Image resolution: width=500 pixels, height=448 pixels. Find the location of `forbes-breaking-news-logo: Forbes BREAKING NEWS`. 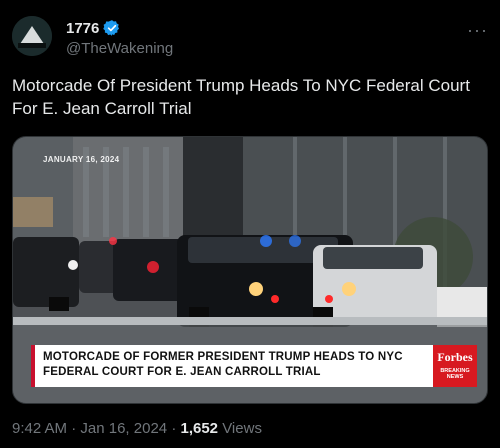

forbes-breaking-news-logo: Forbes BREAKING NEWS is located at coordinates (455, 366).